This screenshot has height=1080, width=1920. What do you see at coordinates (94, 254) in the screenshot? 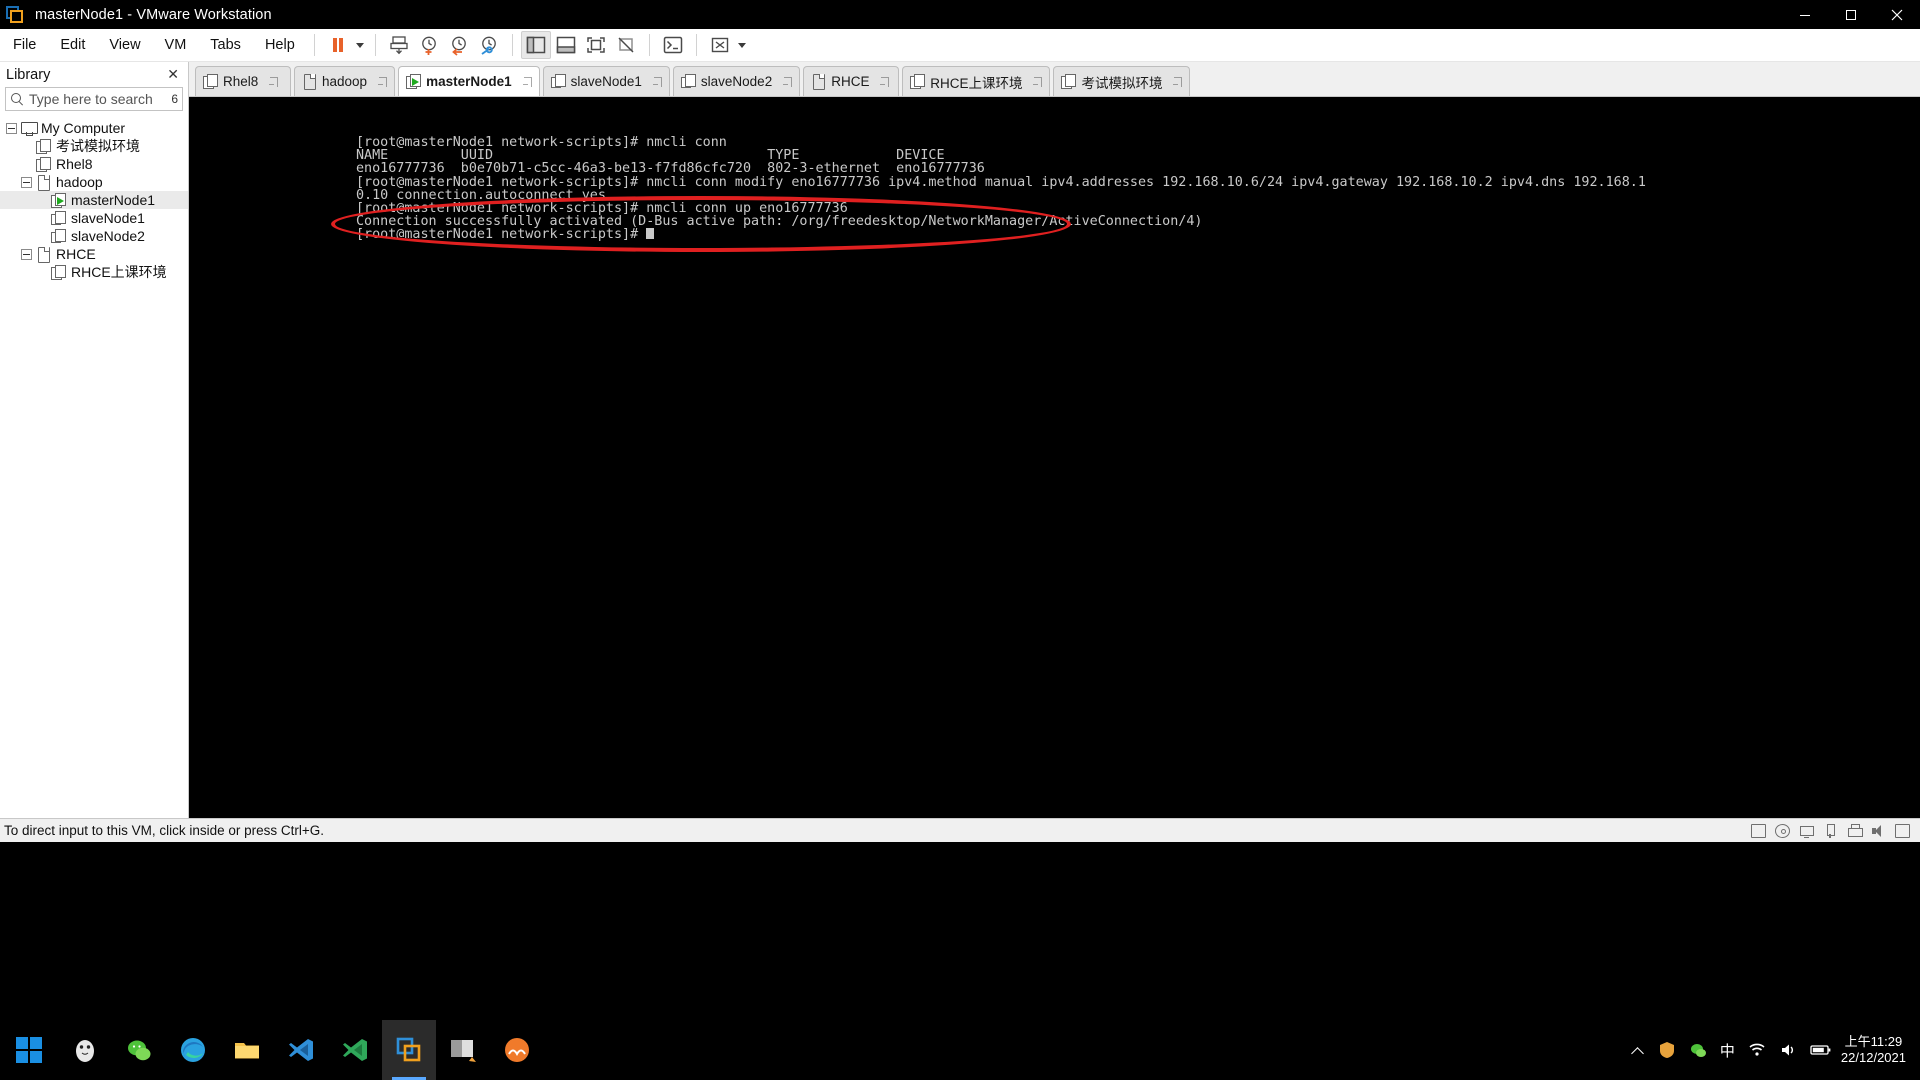
I see `sidebar-item-rhce: RHCE` at bounding box center [94, 254].